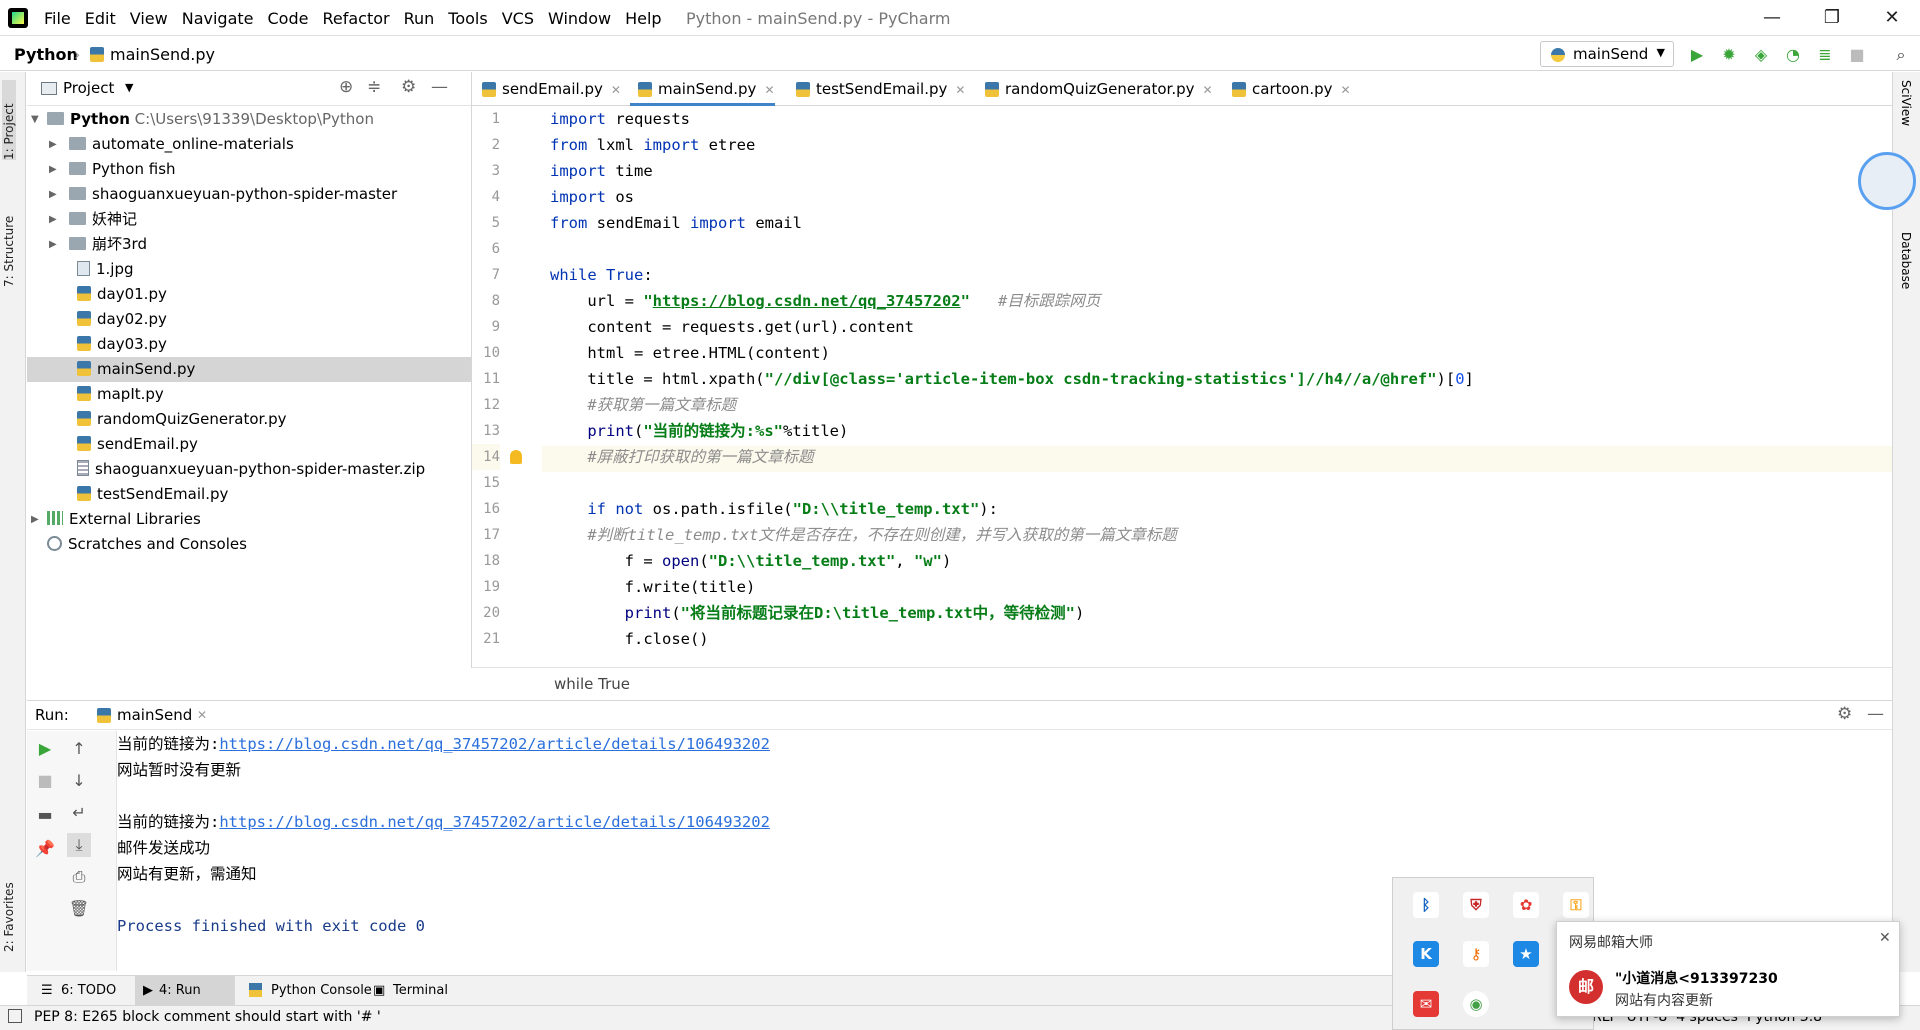 The width and height of the screenshot is (1920, 1030). Describe the element at coordinates (88, 990) in the screenshot. I see `tab-todo: 6: TODO` at that location.